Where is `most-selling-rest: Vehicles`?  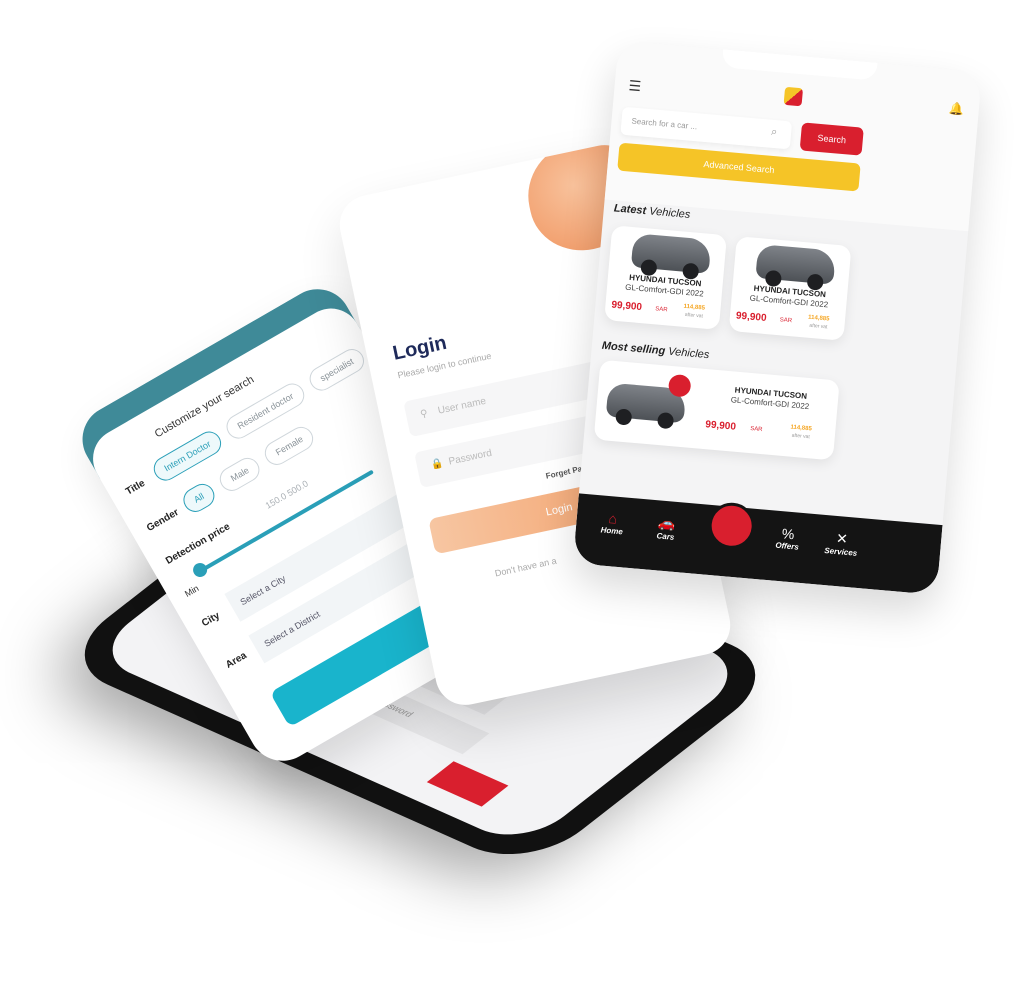 most-selling-rest: Vehicles is located at coordinates (687, 353).